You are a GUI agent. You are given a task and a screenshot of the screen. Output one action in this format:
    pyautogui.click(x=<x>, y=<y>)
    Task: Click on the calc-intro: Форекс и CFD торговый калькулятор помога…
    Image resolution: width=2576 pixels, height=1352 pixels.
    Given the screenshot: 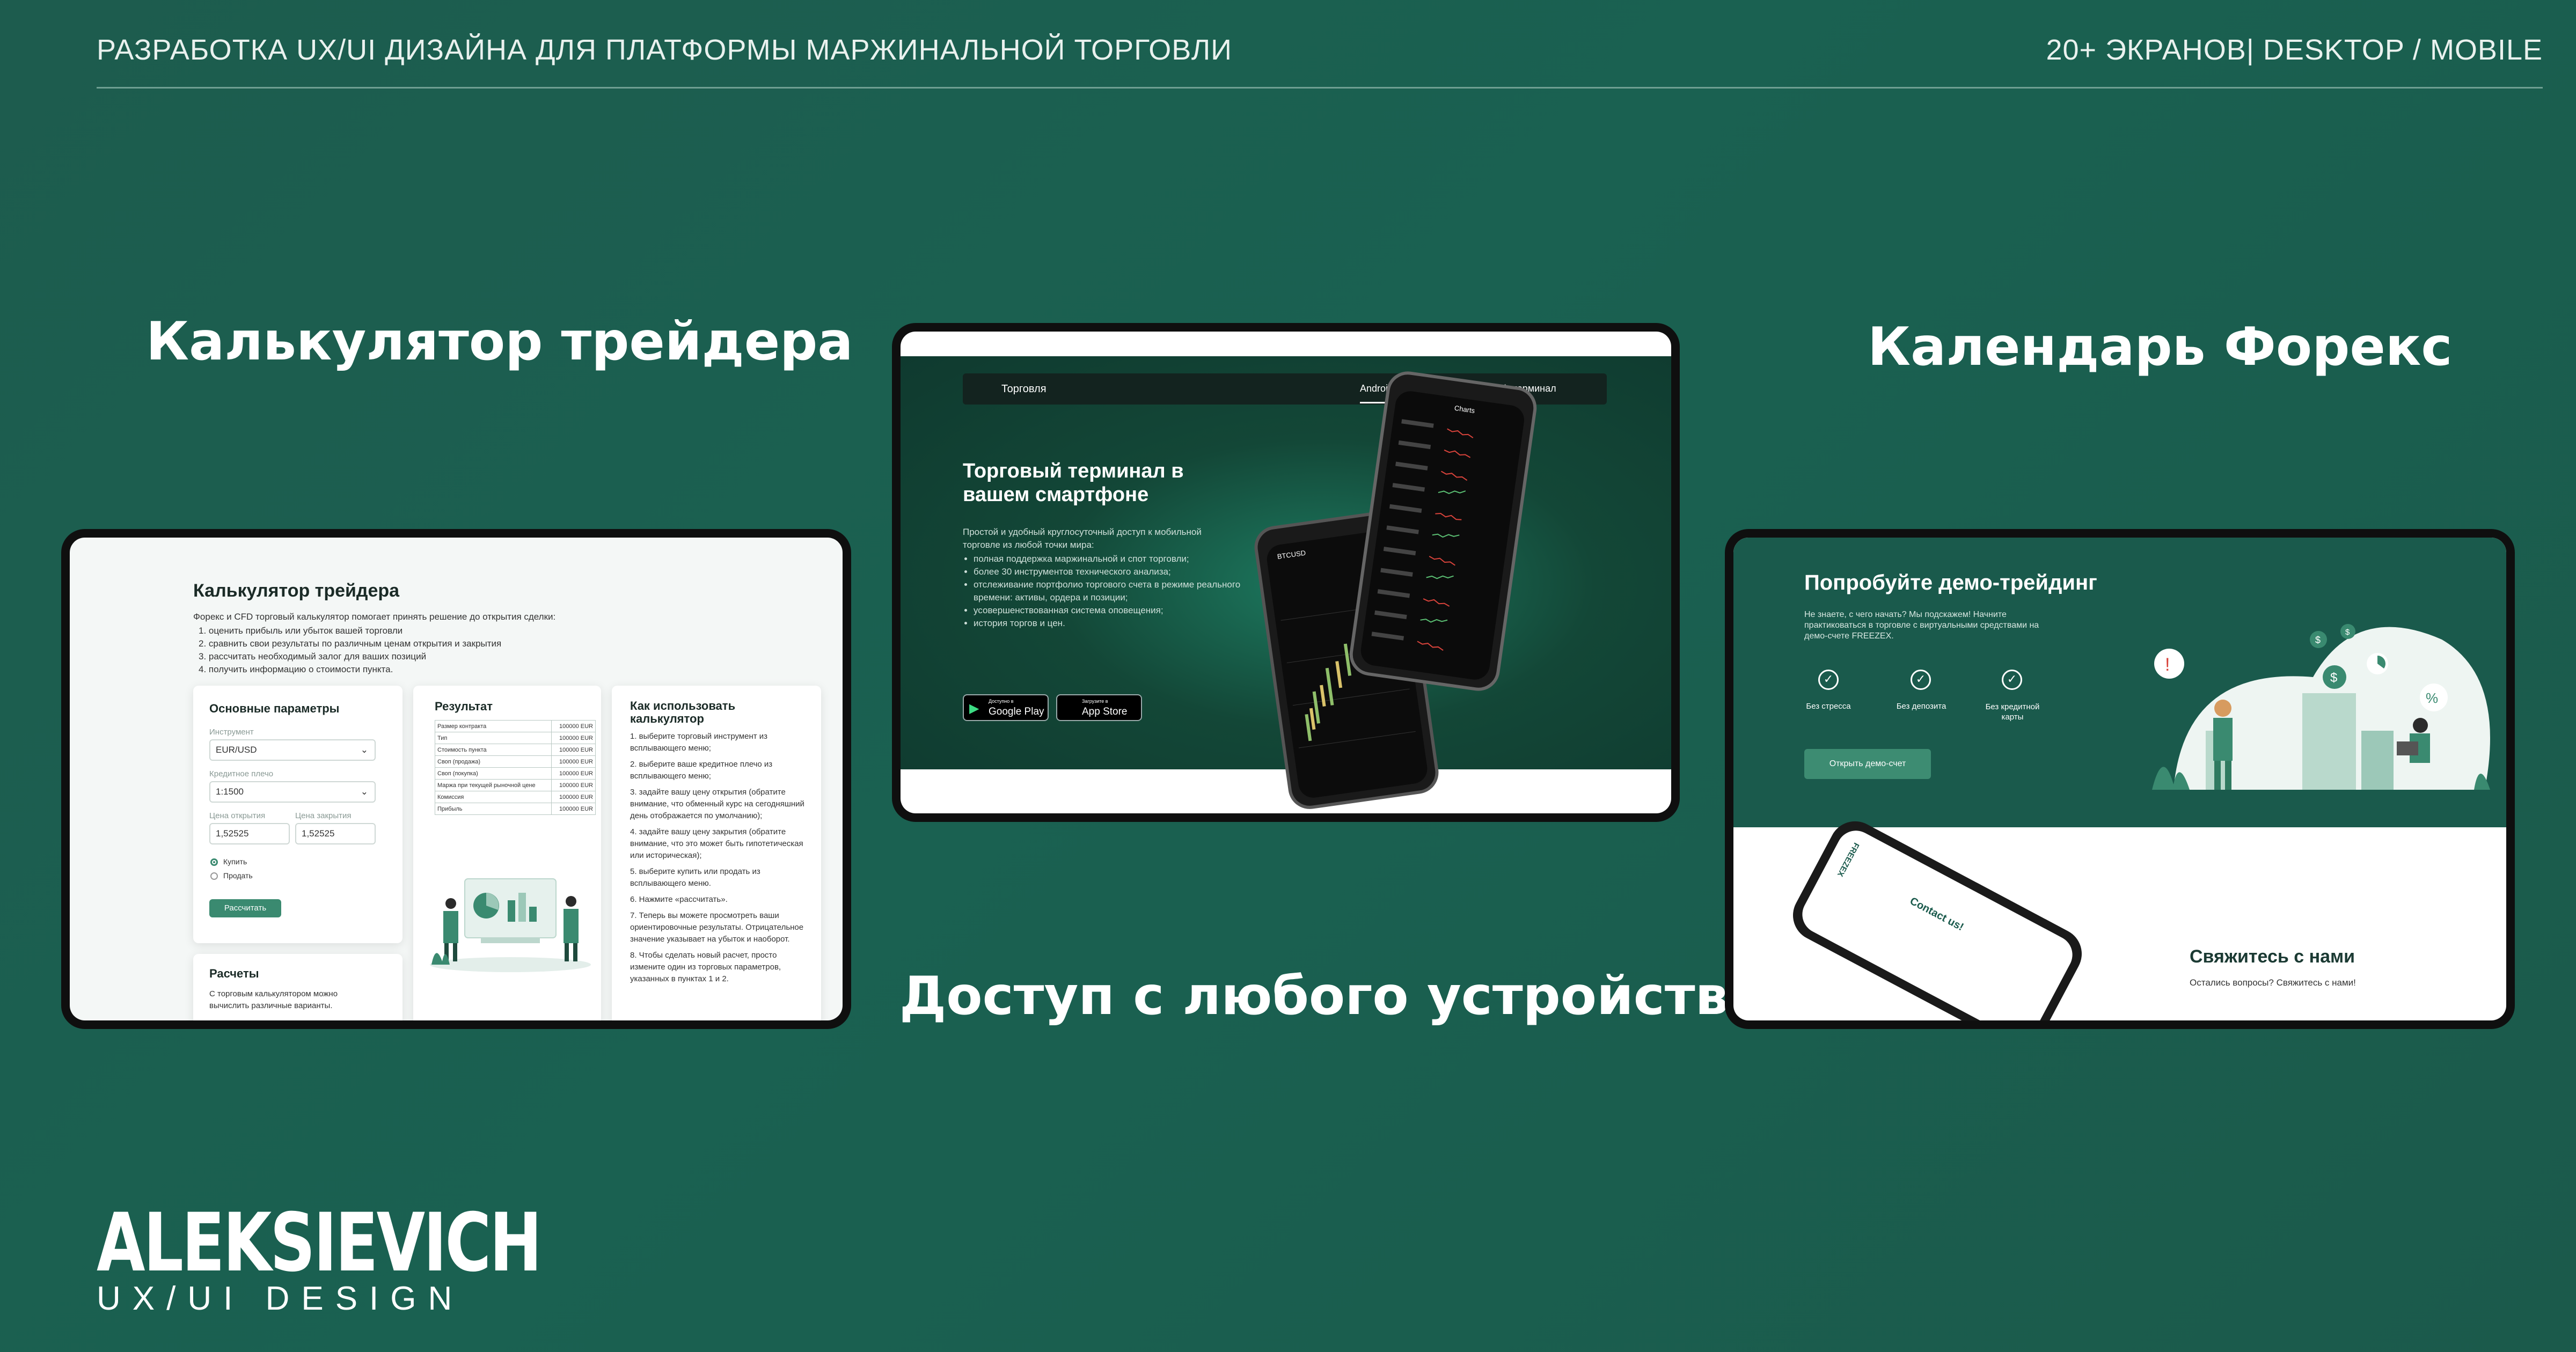 What is the action you would take?
    pyautogui.click(x=374, y=617)
    